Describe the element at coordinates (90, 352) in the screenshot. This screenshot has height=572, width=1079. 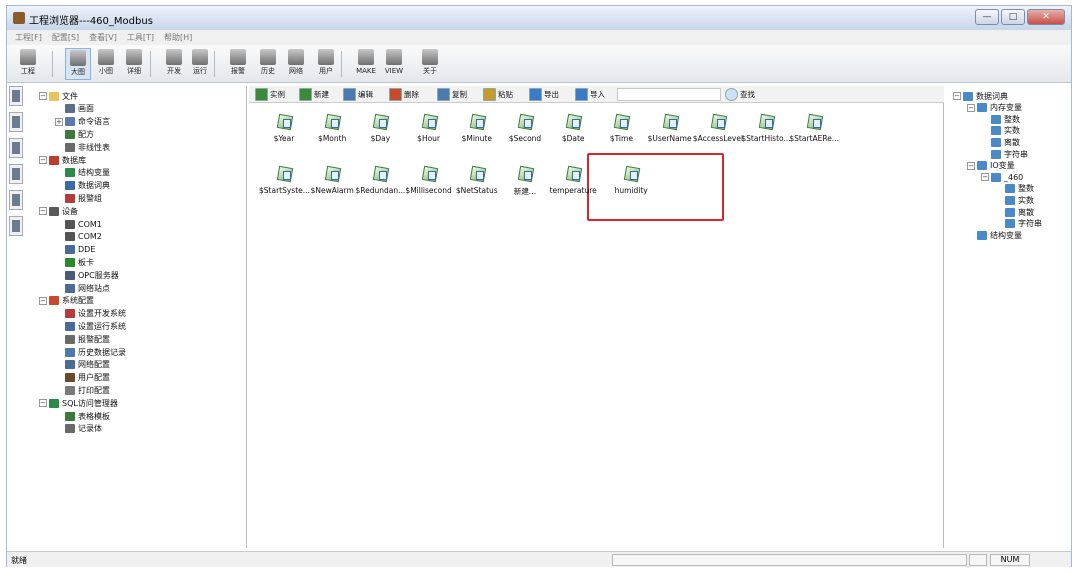
I see `tree-node: 历史数据记录` at that location.